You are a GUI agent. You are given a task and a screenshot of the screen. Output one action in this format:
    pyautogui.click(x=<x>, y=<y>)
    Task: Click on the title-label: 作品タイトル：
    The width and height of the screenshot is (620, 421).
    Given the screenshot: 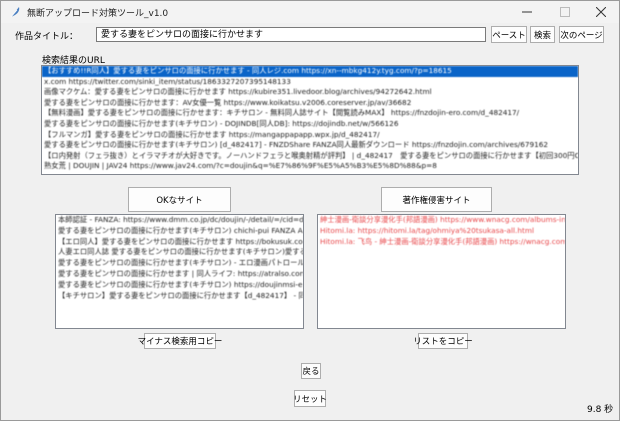 What is the action you would take?
    pyautogui.click(x=47, y=37)
    